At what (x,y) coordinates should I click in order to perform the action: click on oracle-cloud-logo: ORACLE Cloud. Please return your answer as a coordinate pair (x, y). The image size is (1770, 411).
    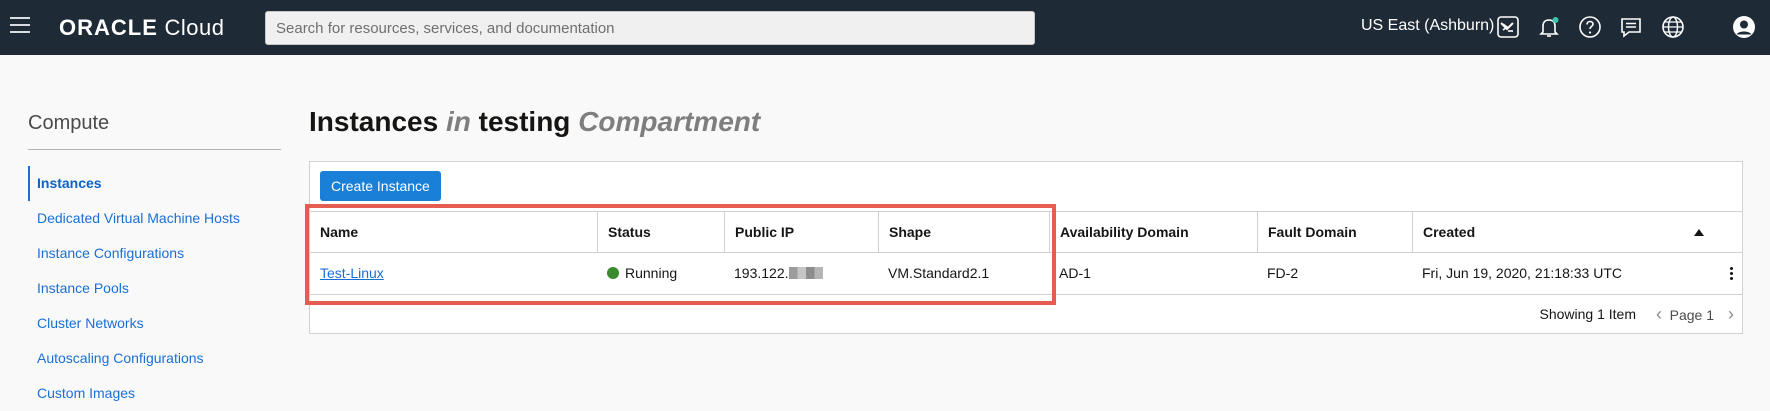
    Looking at the image, I should click on (142, 28).